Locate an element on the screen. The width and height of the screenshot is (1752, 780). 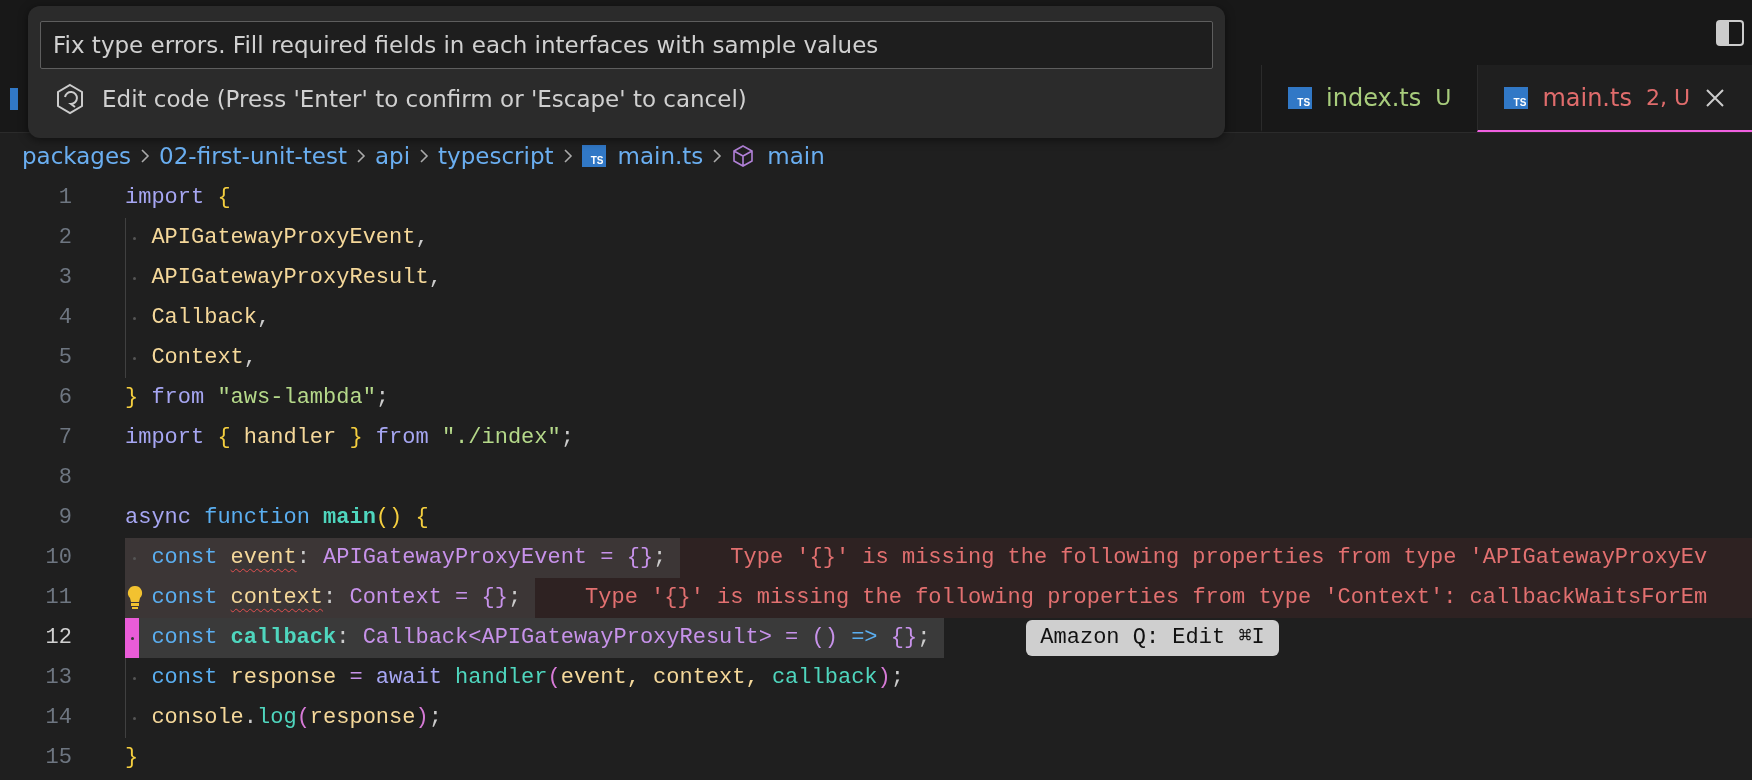
editor-tab: TS main.ts 2, U is located at coordinates (1614, 98).